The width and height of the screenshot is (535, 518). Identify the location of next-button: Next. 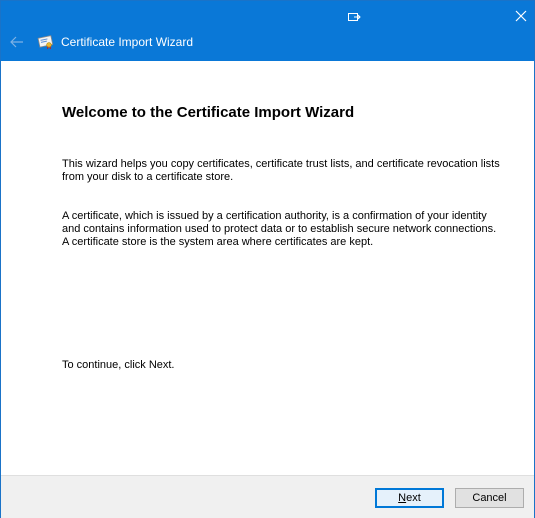
(409, 498).